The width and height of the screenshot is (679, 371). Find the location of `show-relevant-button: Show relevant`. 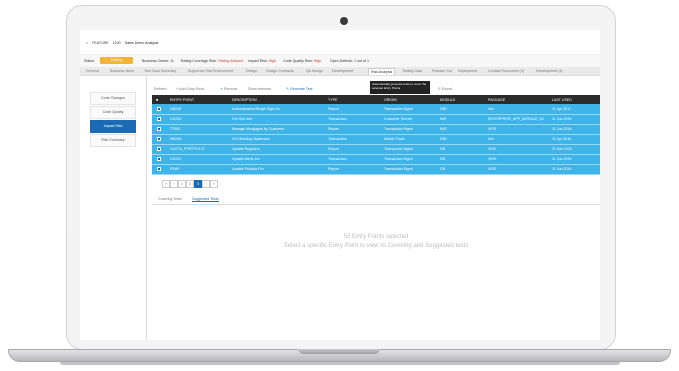

show-relevant-button: Show relevant is located at coordinates (259, 89).